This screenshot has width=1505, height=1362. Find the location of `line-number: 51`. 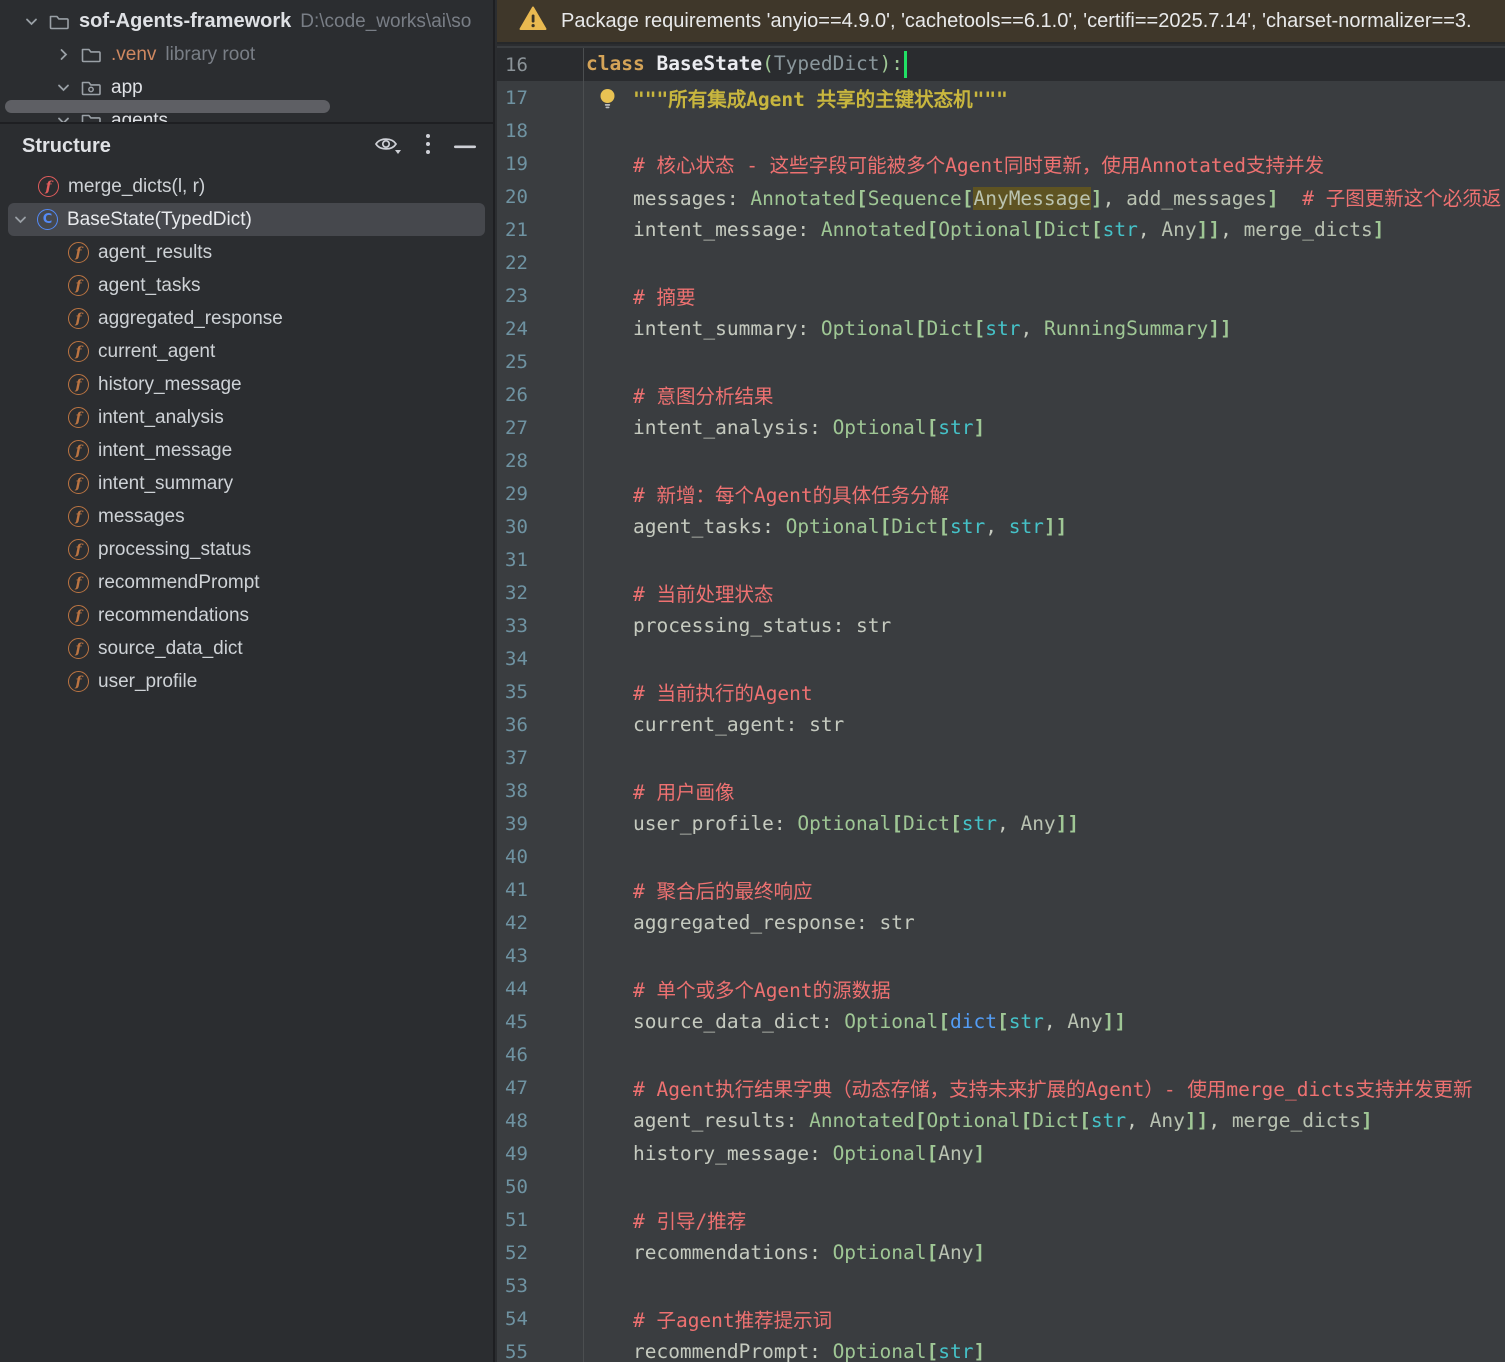

line-number: 51 is located at coordinates (540, 1219).